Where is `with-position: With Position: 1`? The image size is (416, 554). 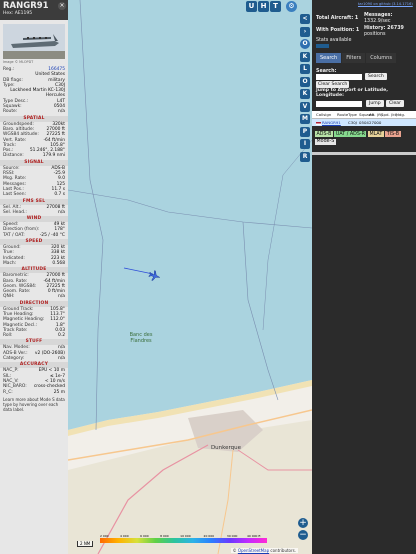
with-position: With Position: 1 is located at coordinates (338, 30).